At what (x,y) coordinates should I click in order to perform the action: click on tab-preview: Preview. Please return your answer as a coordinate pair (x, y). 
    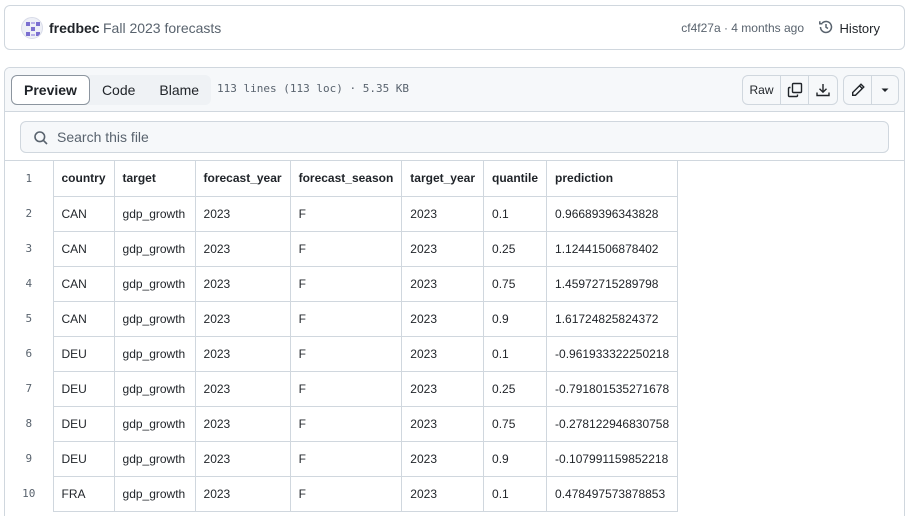
    Looking at the image, I should click on (50, 90).